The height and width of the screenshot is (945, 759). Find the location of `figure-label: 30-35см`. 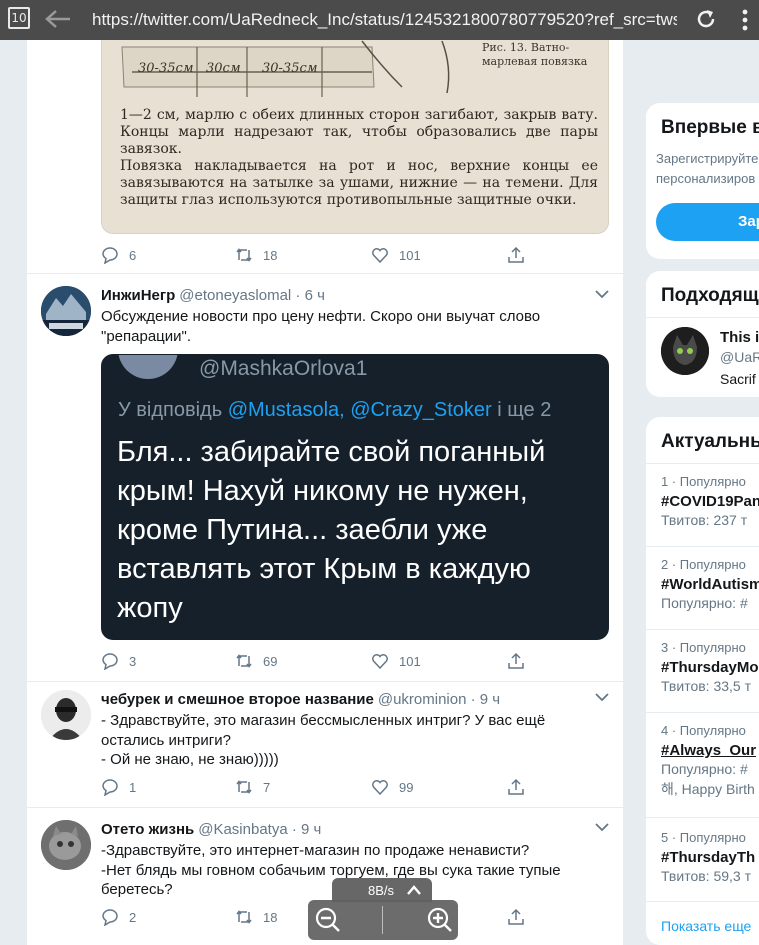

figure-label: 30-35см is located at coordinates (166, 68).